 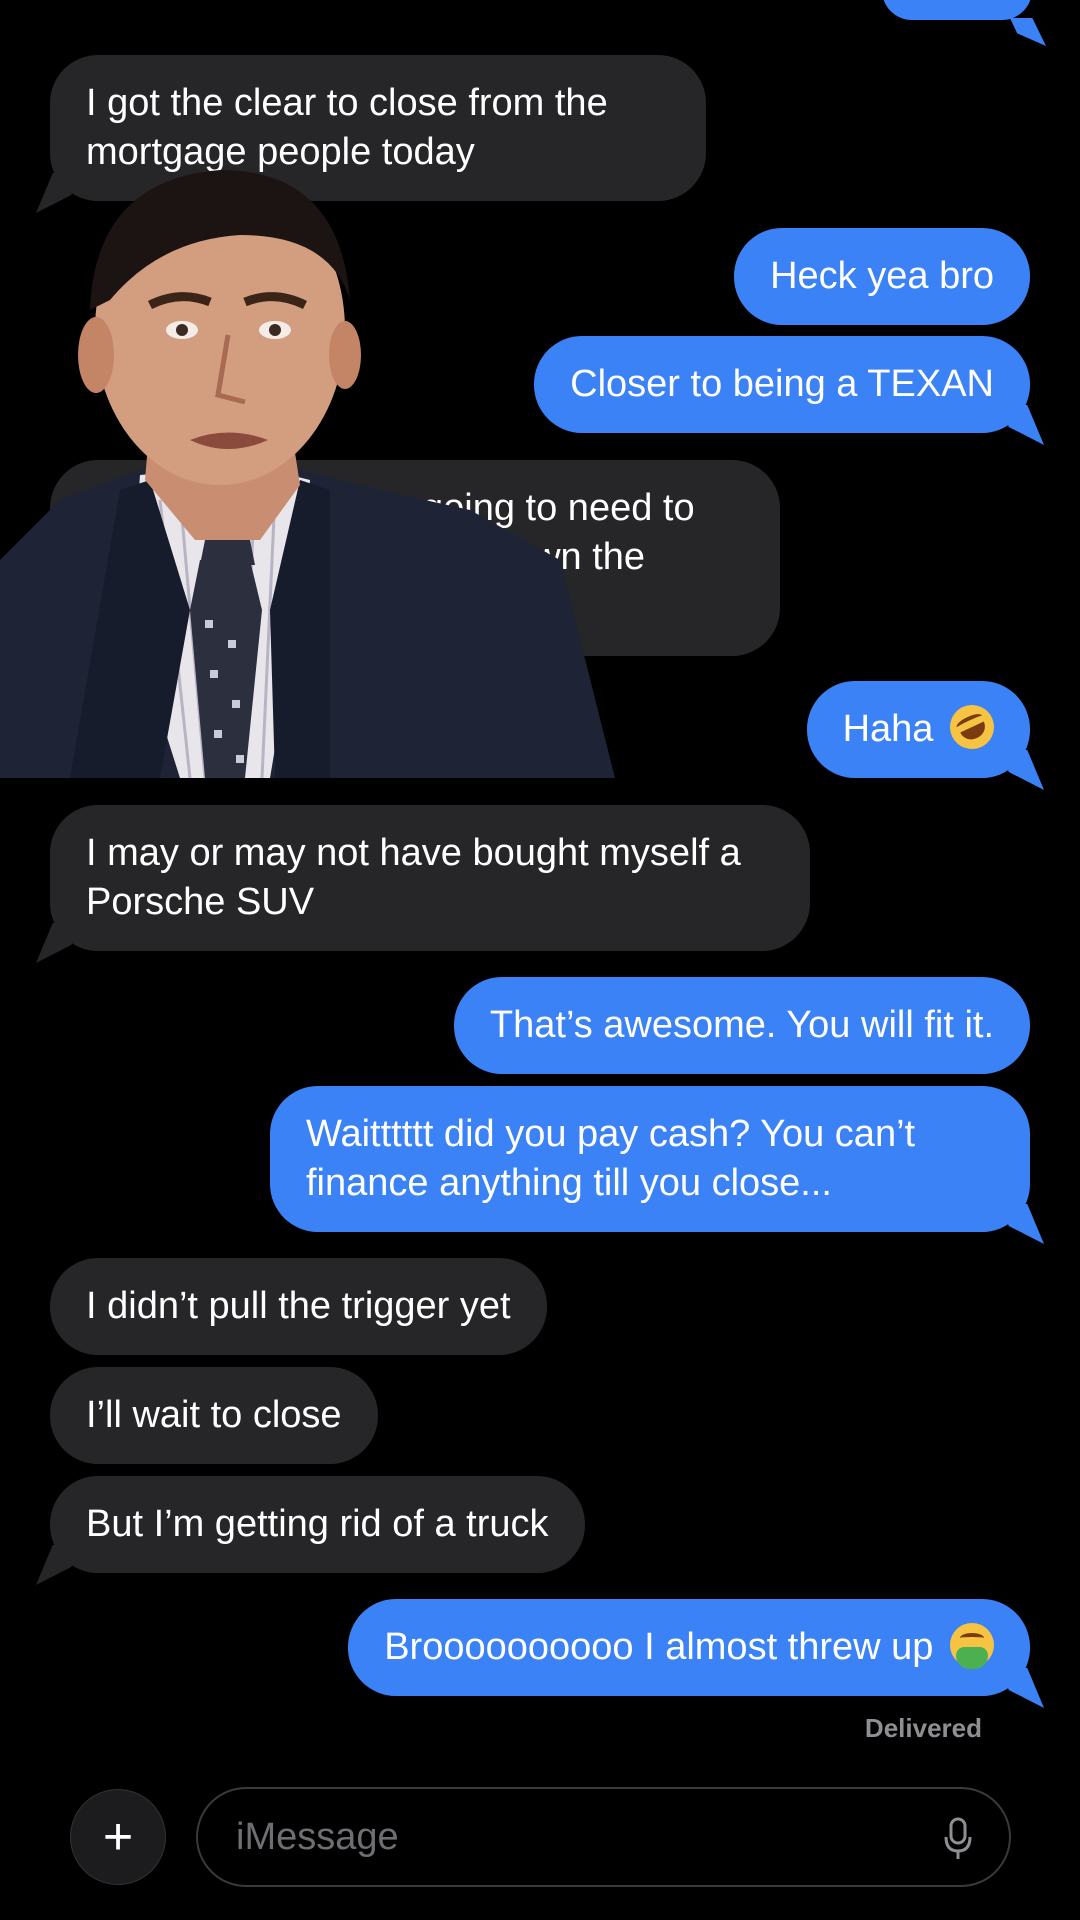 I want to click on message-text: I didn’t pull the trigger yet, so click(x=298, y=1306).